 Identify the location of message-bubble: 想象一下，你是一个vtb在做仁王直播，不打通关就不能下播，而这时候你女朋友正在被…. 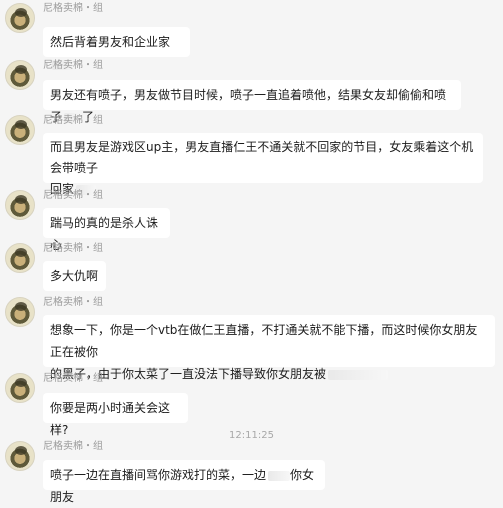
(269, 348).